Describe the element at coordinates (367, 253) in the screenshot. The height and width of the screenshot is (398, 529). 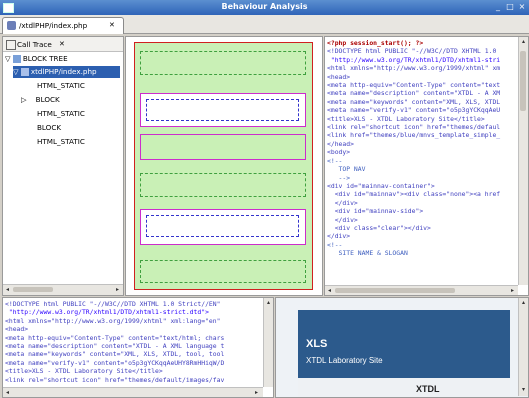
I see `code-line: SITE NAME & SLOGAN` at that location.